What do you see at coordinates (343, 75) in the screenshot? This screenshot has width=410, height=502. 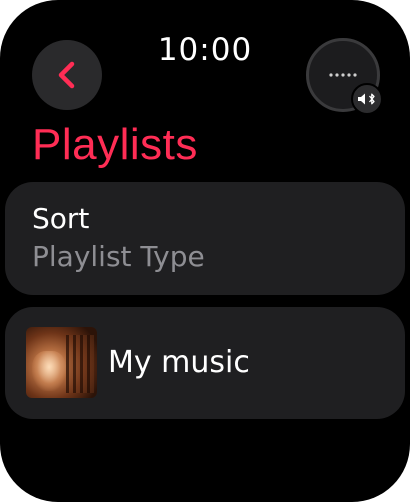 I see `ellipsis-icon` at bounding box center [343, 75].